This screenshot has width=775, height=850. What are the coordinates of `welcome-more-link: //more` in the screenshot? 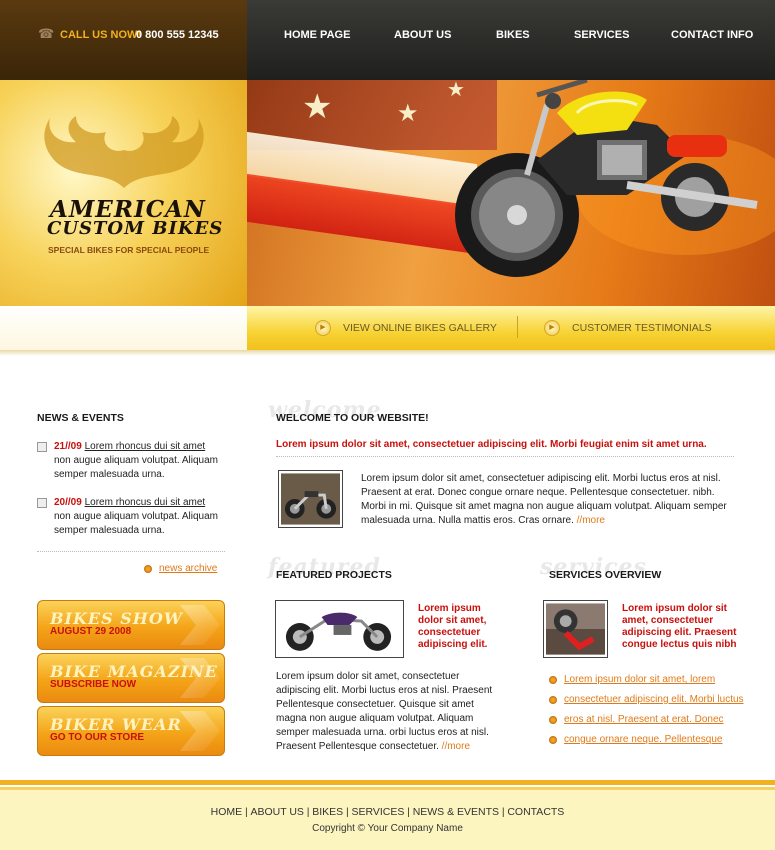 It's located at (591, 520).